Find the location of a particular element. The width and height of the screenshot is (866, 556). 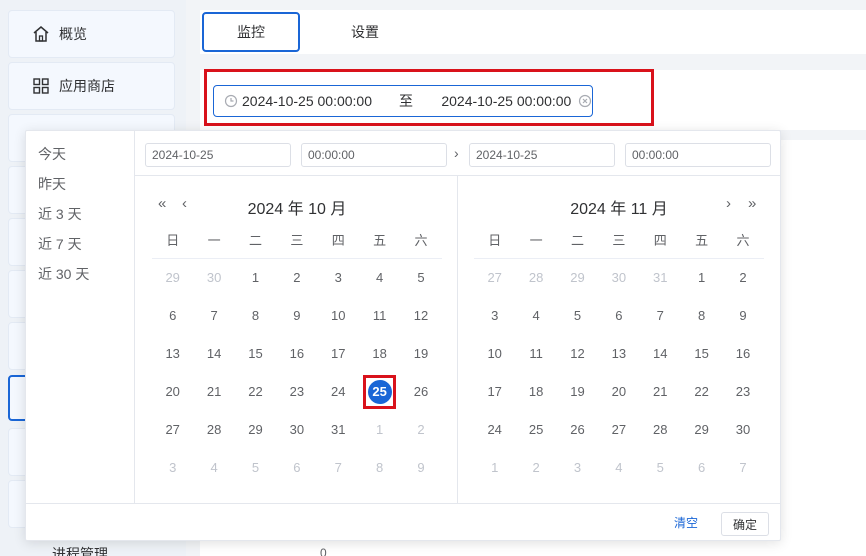

shortcut-today: 今天 is located at coordinates (52, 154).